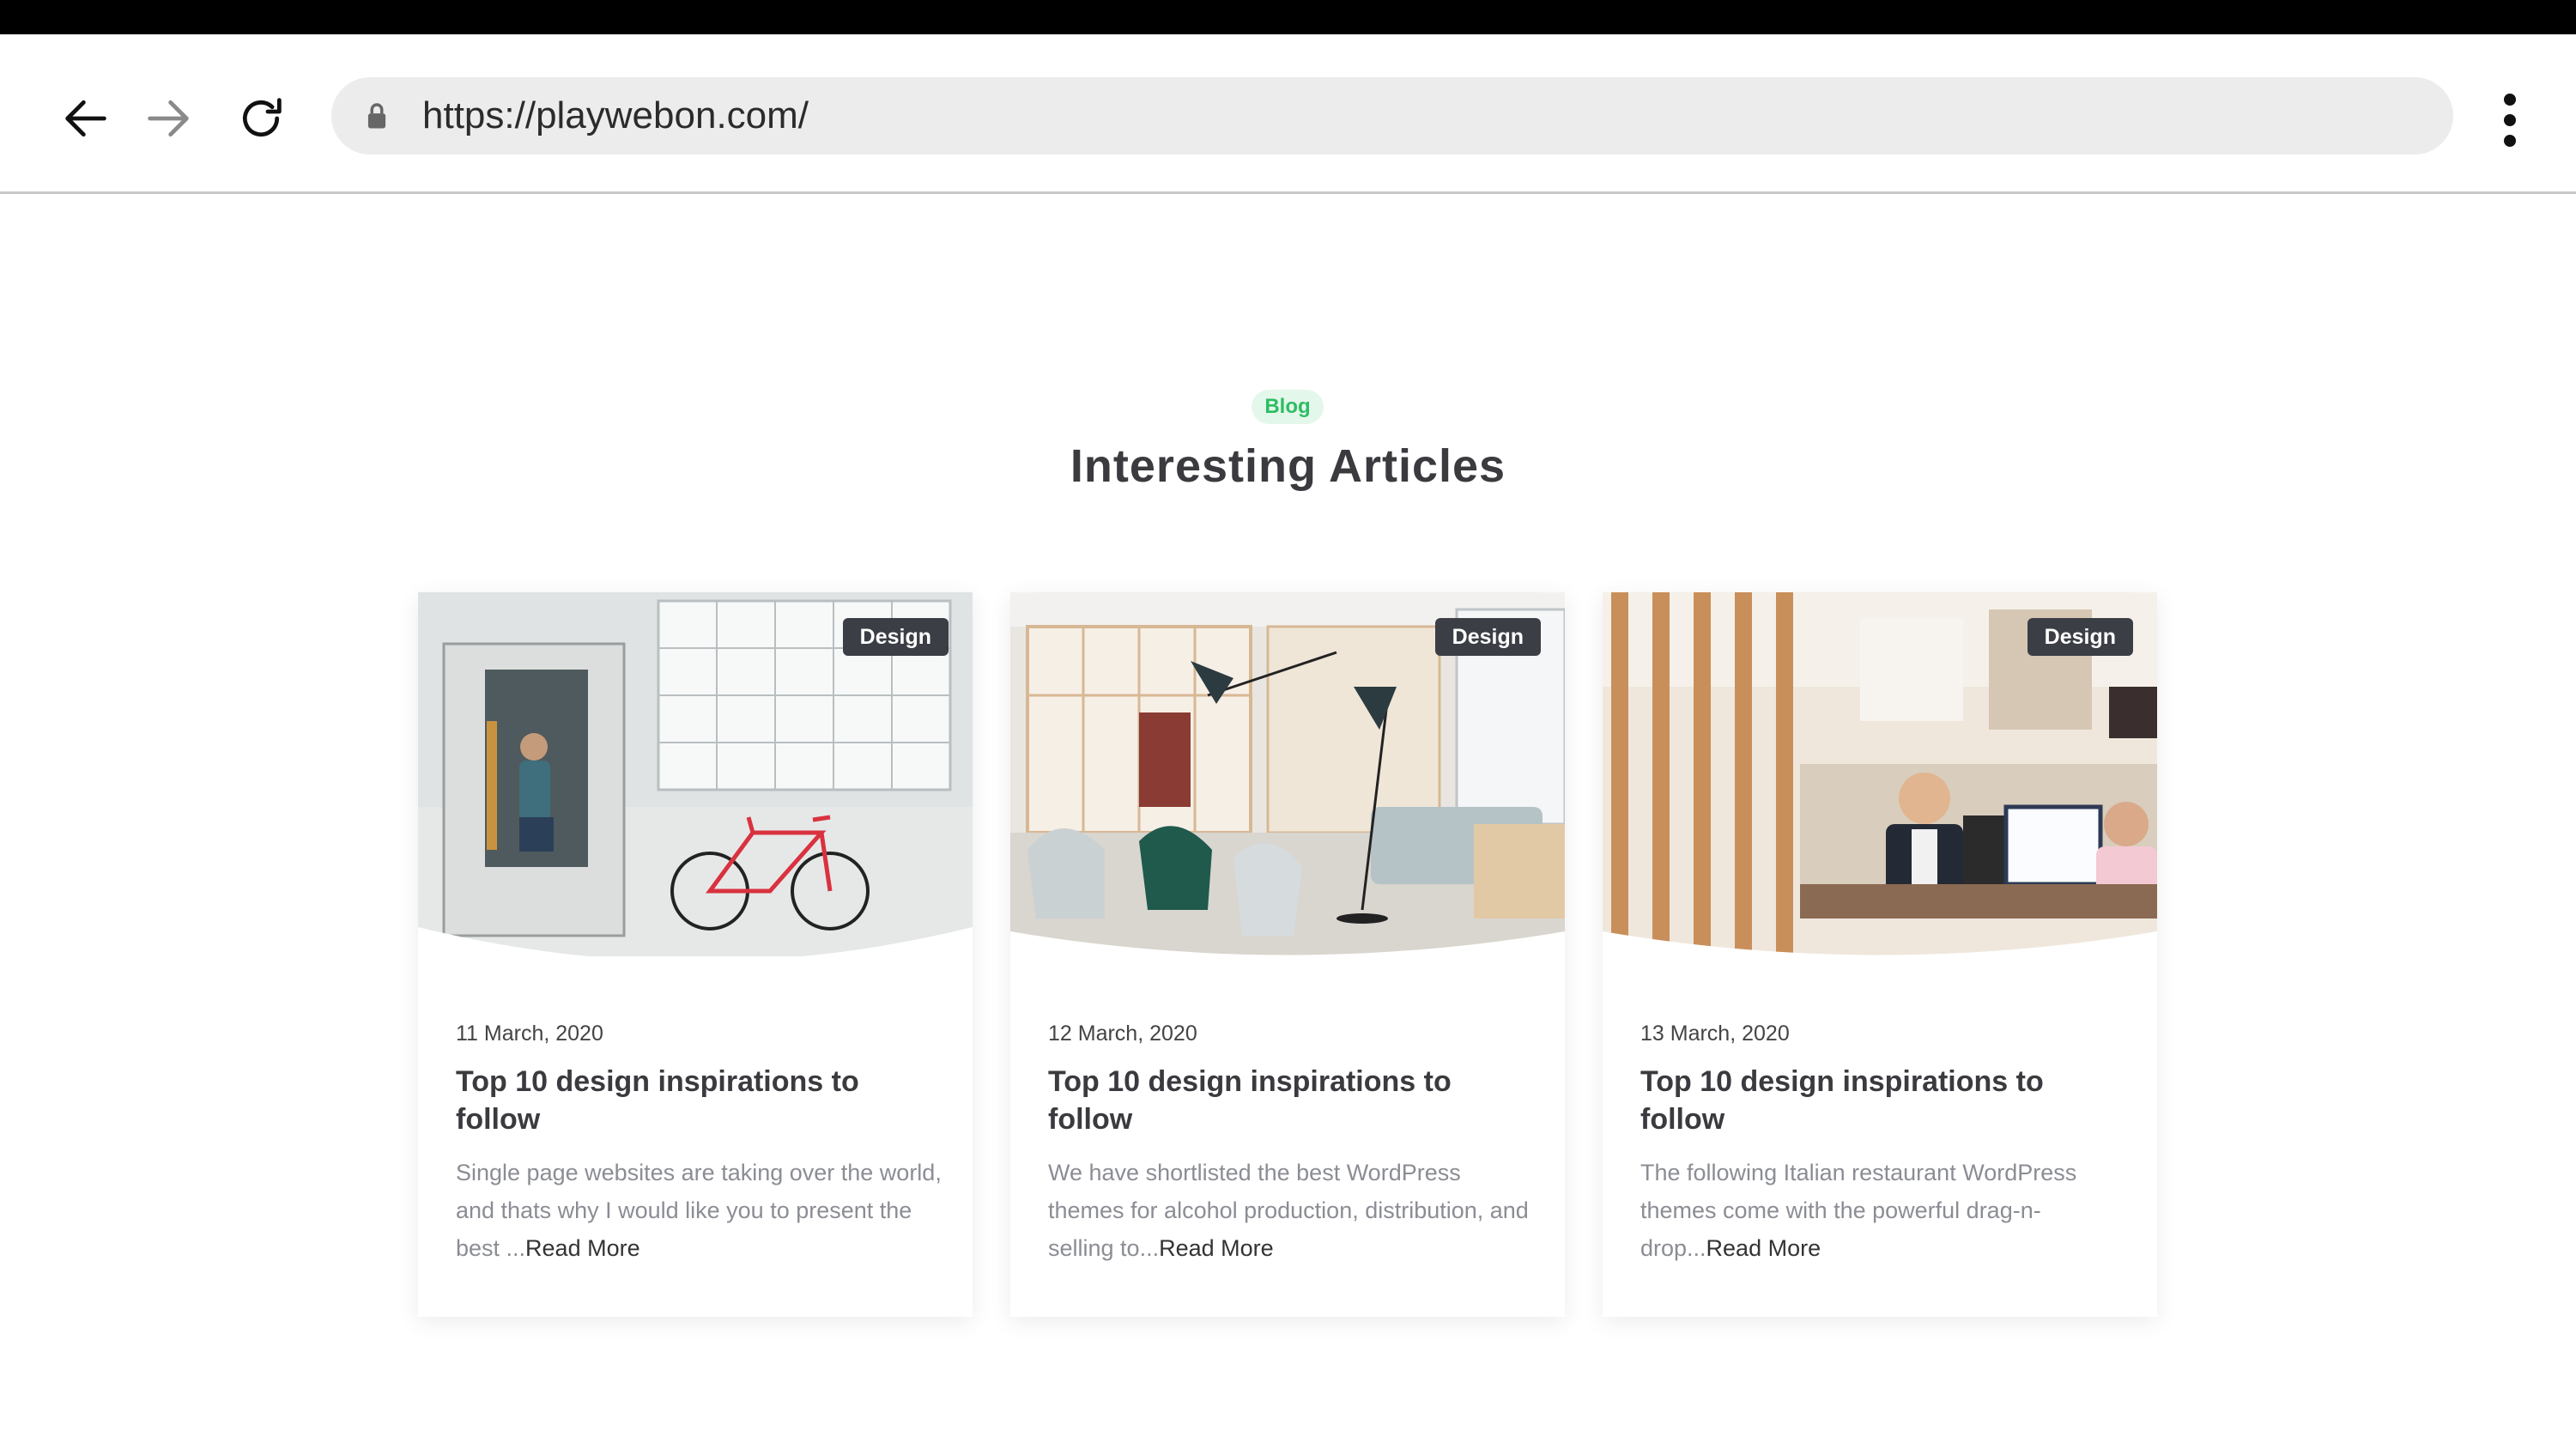  Describe the element at coordinates (1288, 407) in the screenshot. I see `section-badge: Blog` at that location.